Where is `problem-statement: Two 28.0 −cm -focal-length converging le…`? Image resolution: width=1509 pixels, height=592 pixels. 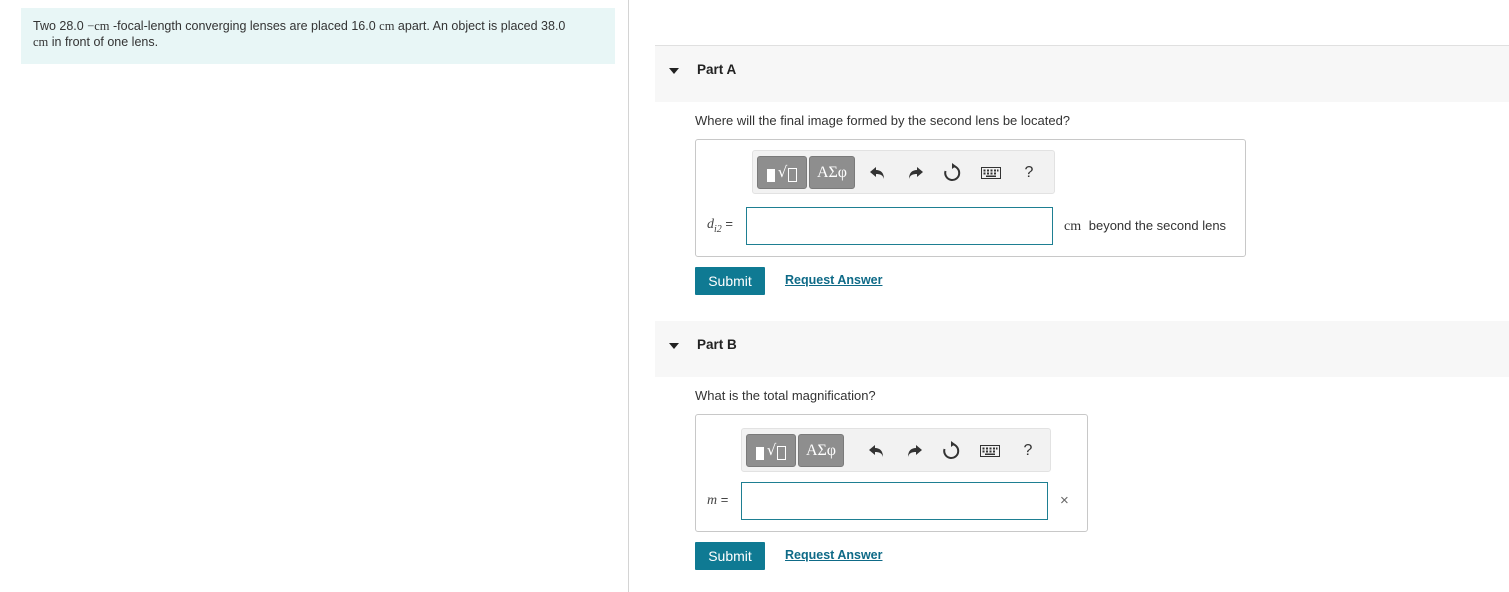
problem-statement: Two 28.0 −cm -focal-length converging le… is located at coordinates (318, 36).